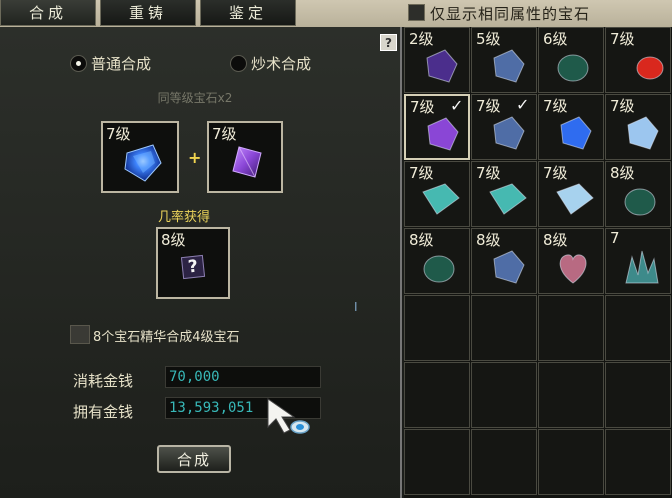 This screenshot has height=498, width=672. What do you see at coordinates (416, 12) in the screenshot?
I see `same-attribute-filter-checkbox` at bounding box center [416, 12].